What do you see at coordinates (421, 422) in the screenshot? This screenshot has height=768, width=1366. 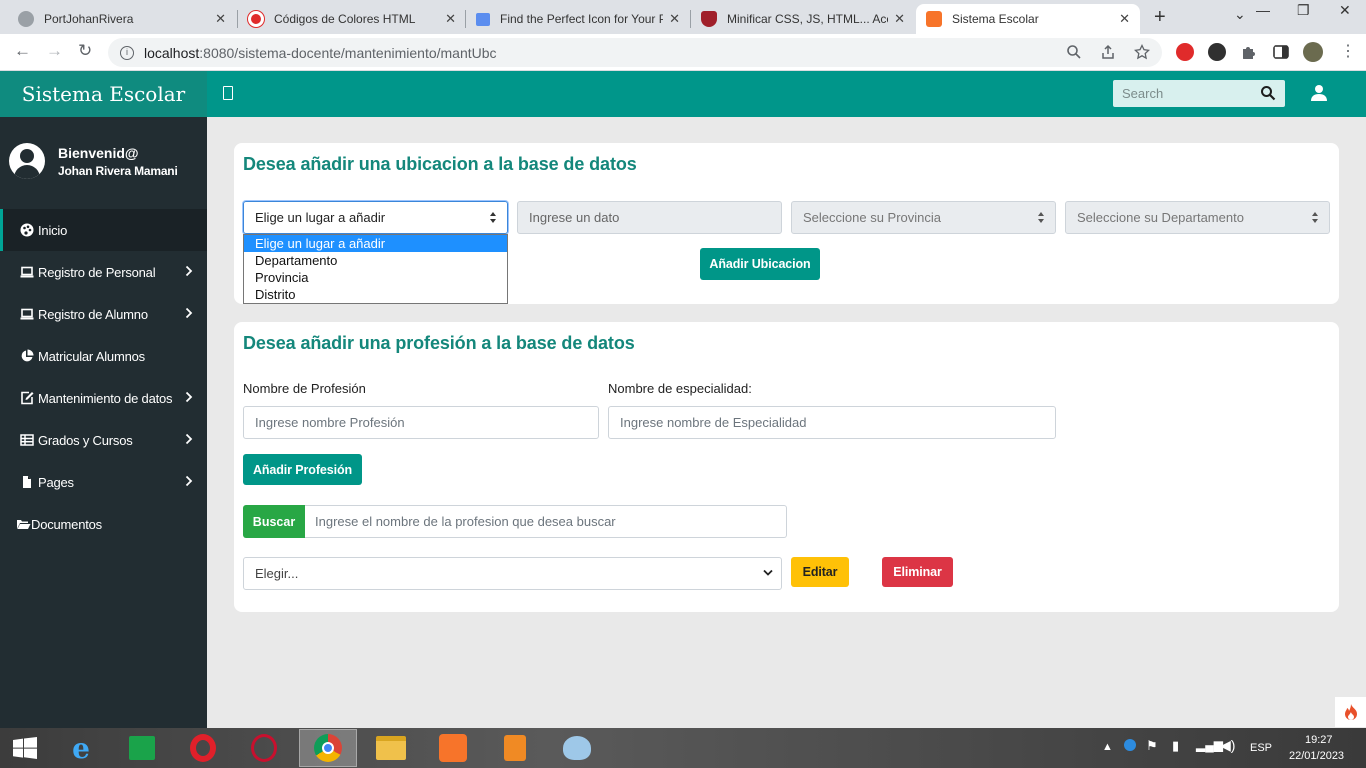 I see `profession-name-input: Ingrese nombre Profesión` at bounding box center [421, 422].